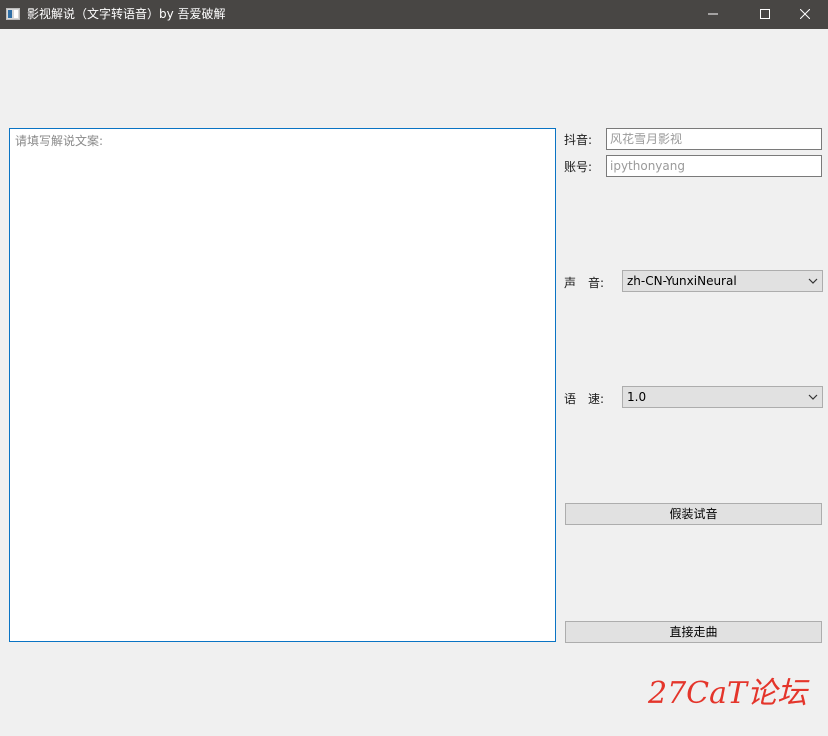 This screenshot has width=828, height=736. I want to click on speed-select-value: 1.0, so click(637, 397).